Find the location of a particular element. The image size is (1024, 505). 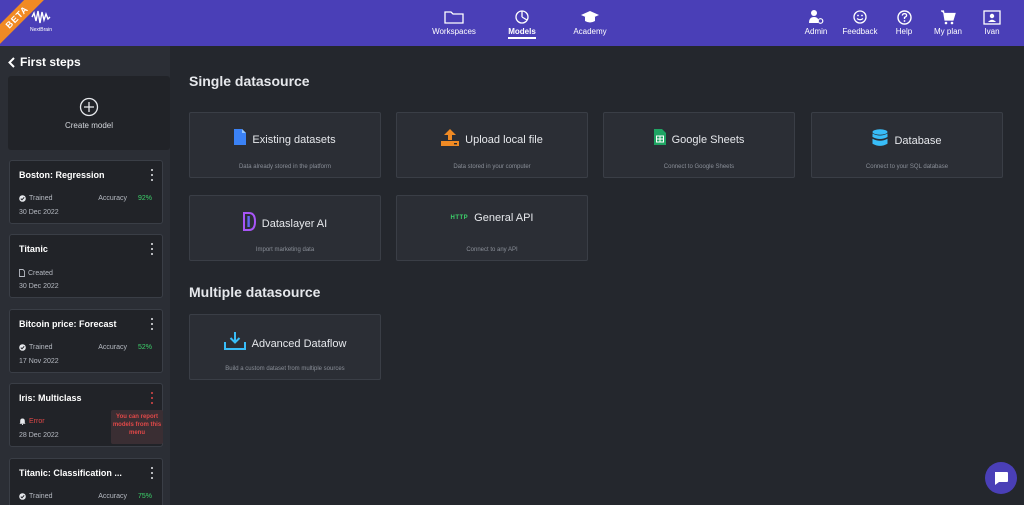

datasource-title: Upload local file is located at coordinates (504, 140).